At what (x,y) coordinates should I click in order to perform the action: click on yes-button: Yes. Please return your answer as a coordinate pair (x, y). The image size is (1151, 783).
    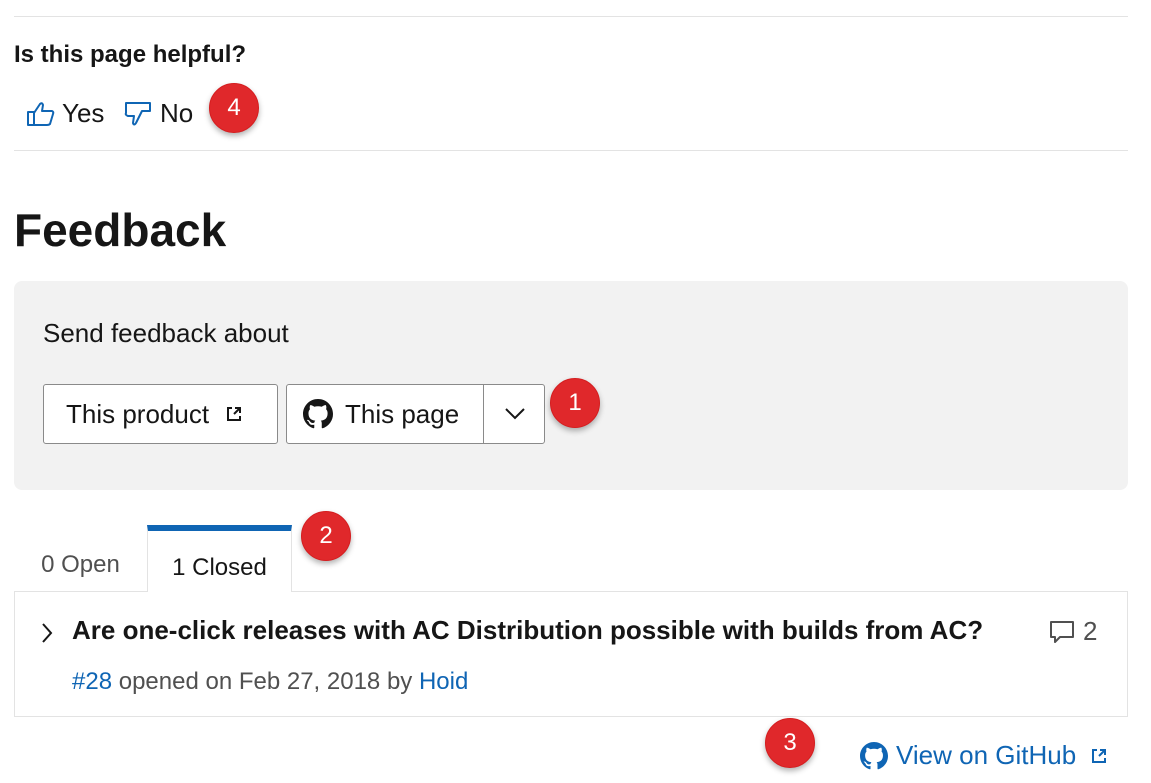
    Looking at the image, I should click on (65, 113).